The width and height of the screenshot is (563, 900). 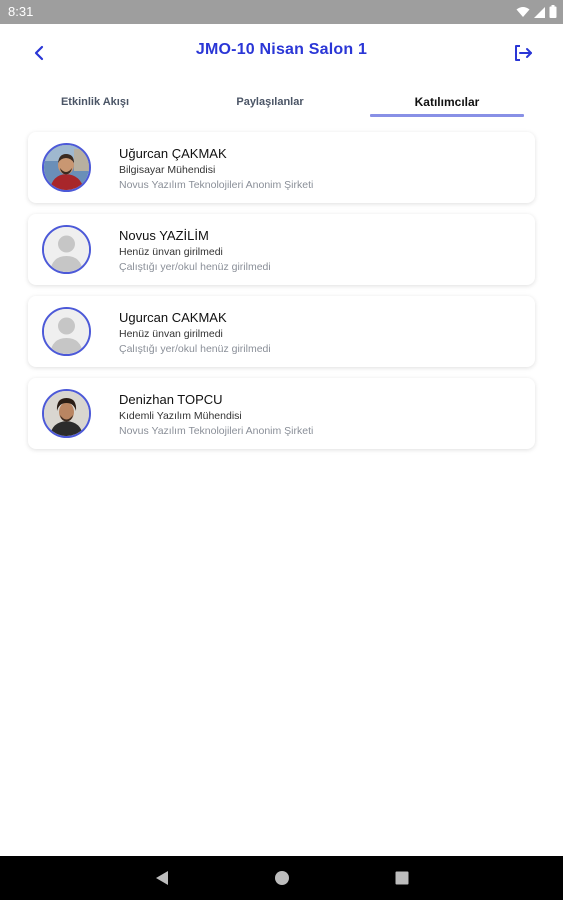 What do you see at coordinates (180, 416) in the screenshot?
I see `participant-title: Kıdemli Yazılım Mühendisi` at bounding box center [180, 416].